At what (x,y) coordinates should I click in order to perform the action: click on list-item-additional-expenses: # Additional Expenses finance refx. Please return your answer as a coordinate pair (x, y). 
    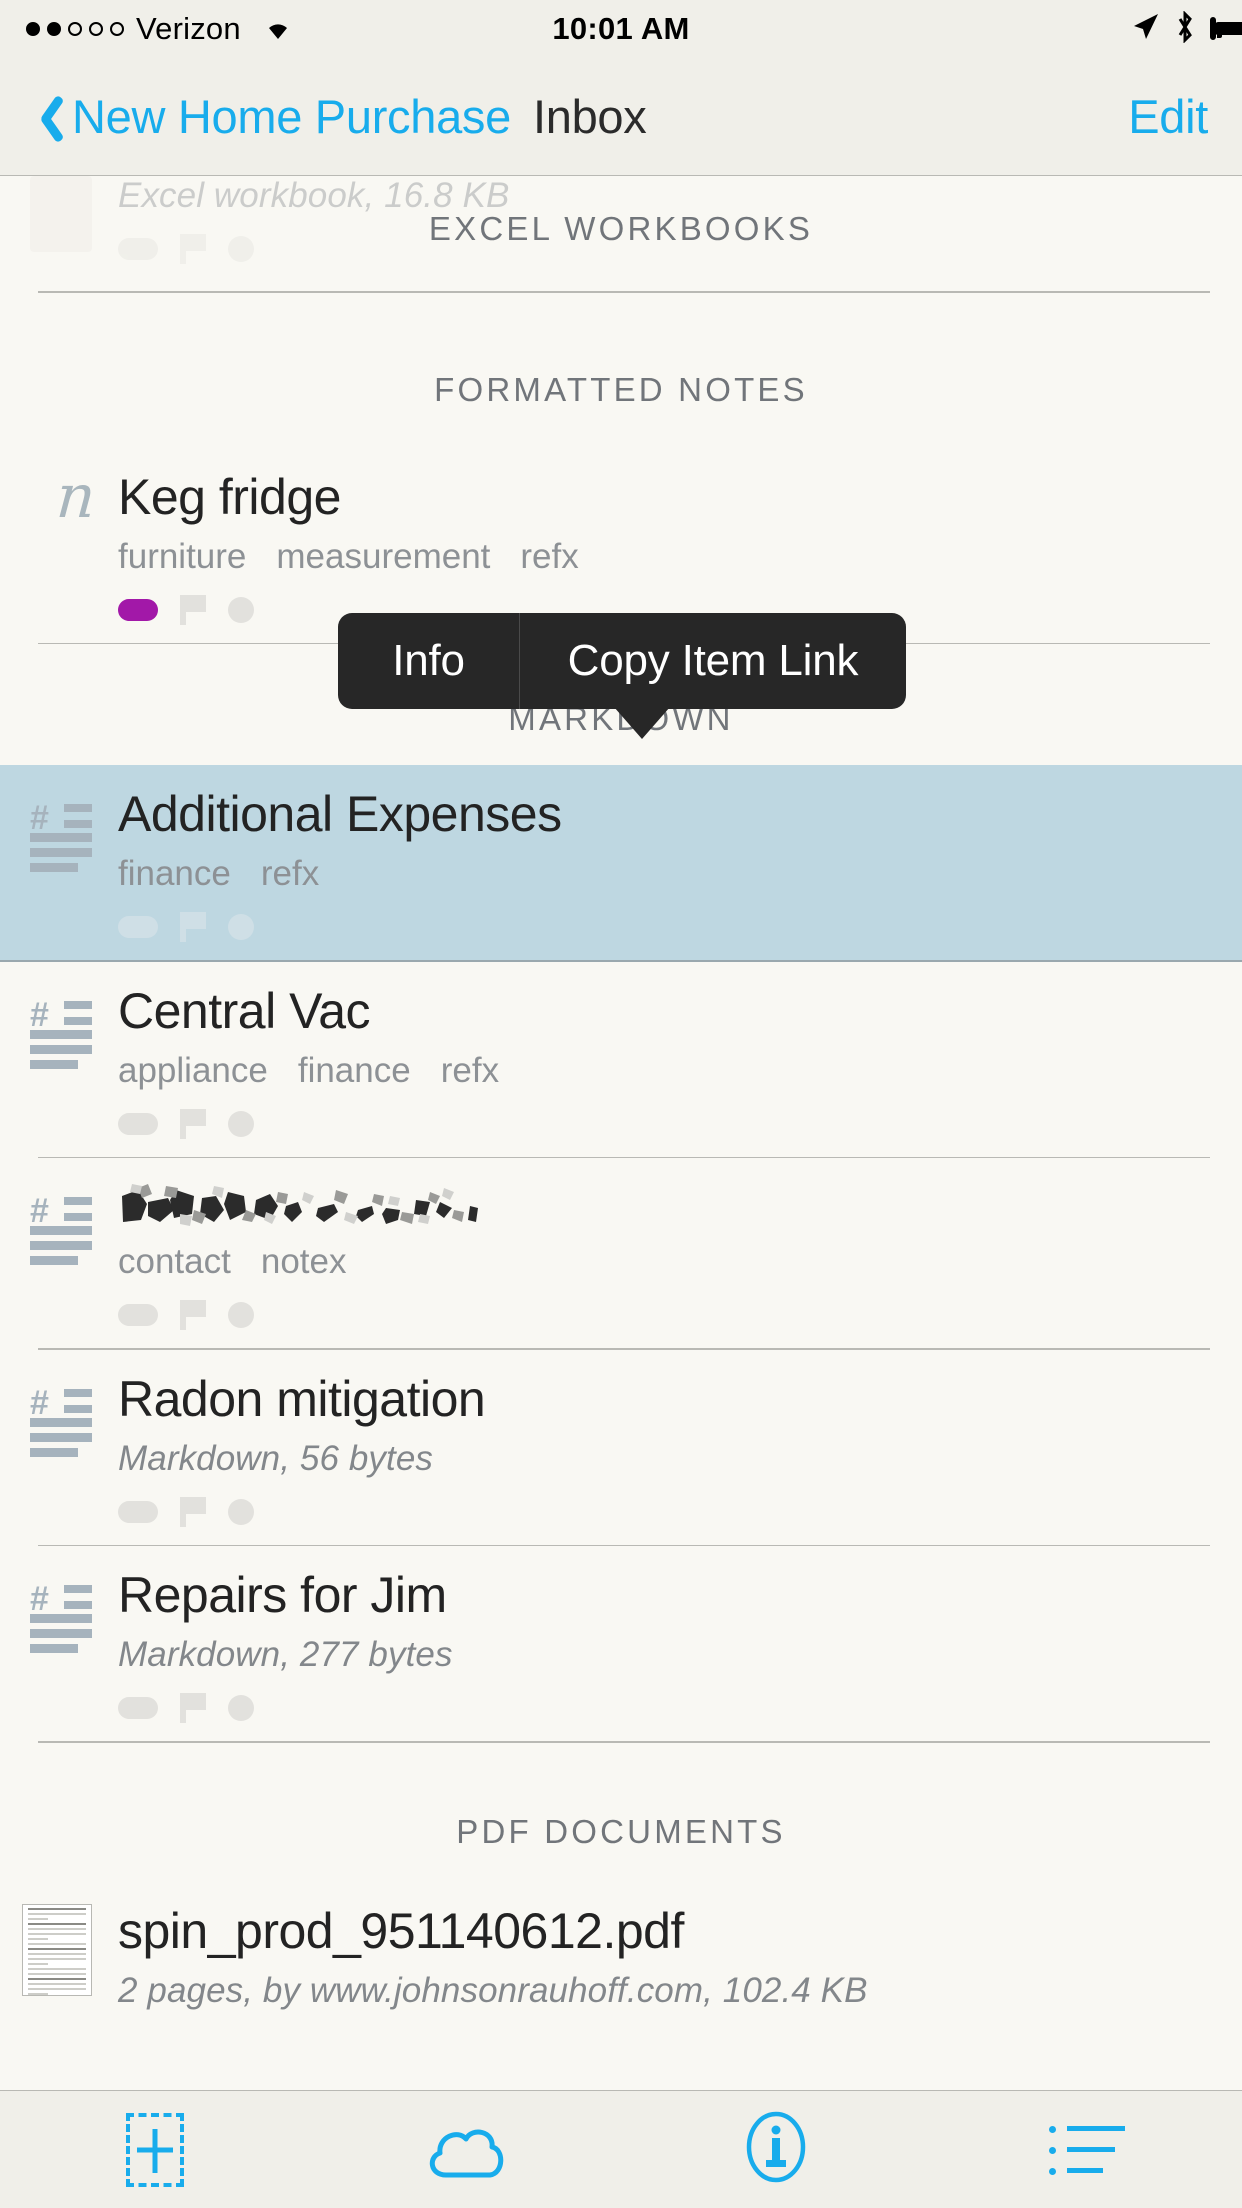
    Looking at the image, I should click on (621, 863).